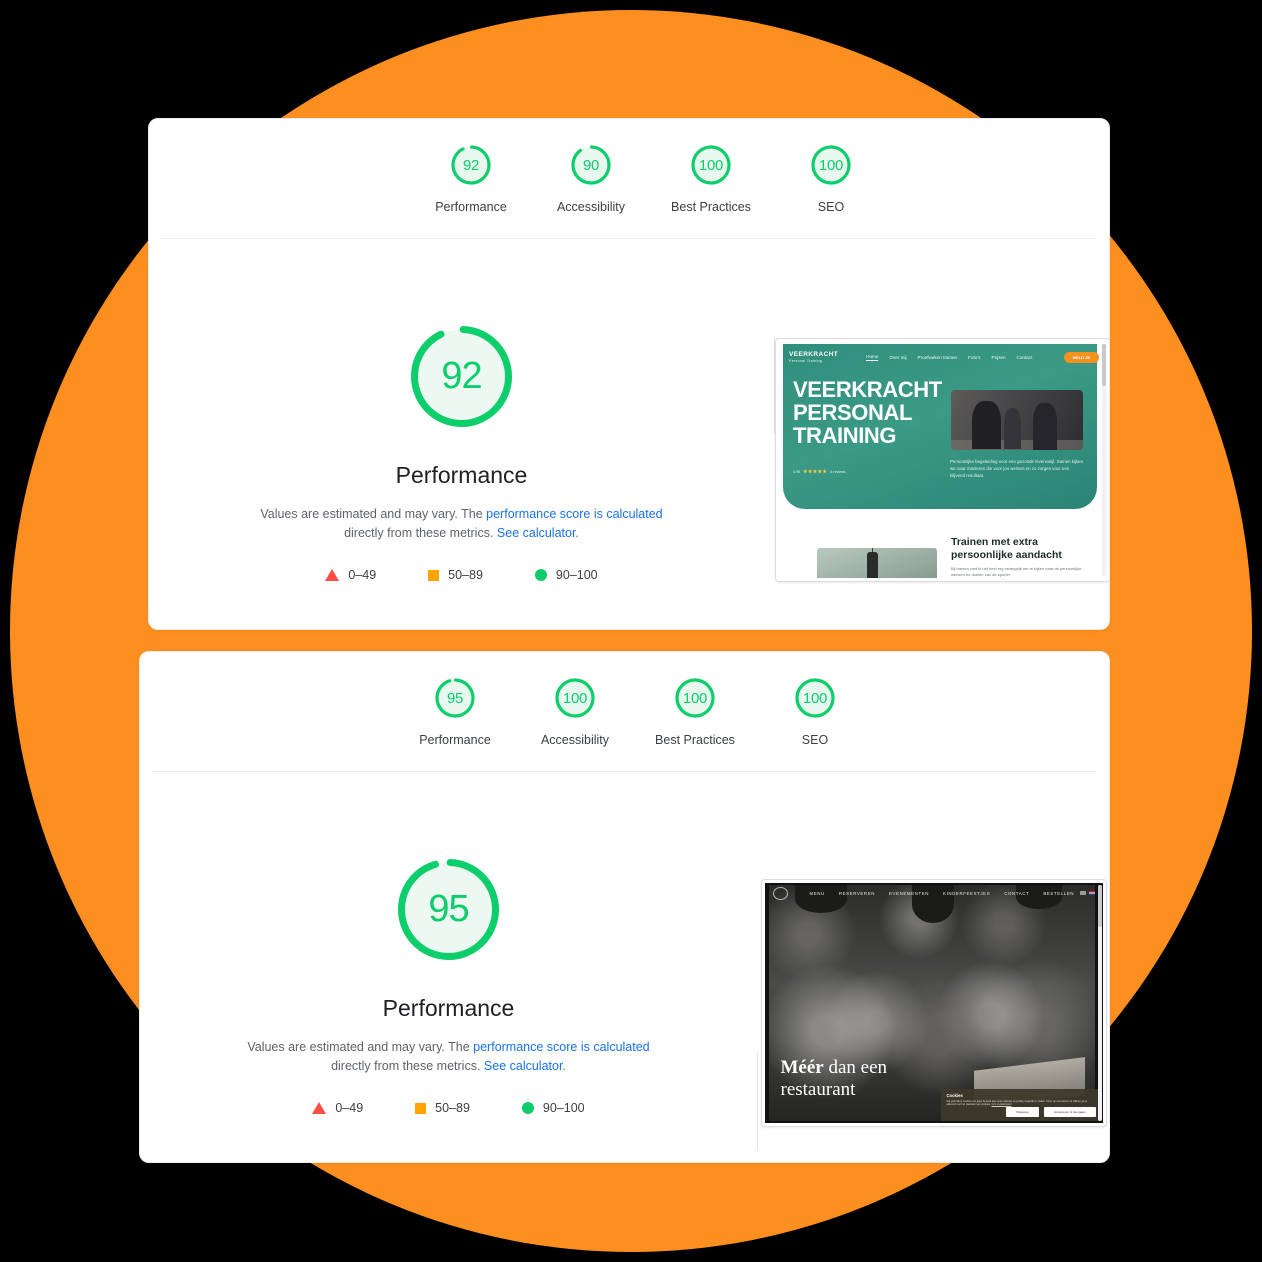 The image size is (1262, 1262). Describe the element at coordinates (591, 207) in the screenshot. I see `gauge-label: Accessibility` at that location.